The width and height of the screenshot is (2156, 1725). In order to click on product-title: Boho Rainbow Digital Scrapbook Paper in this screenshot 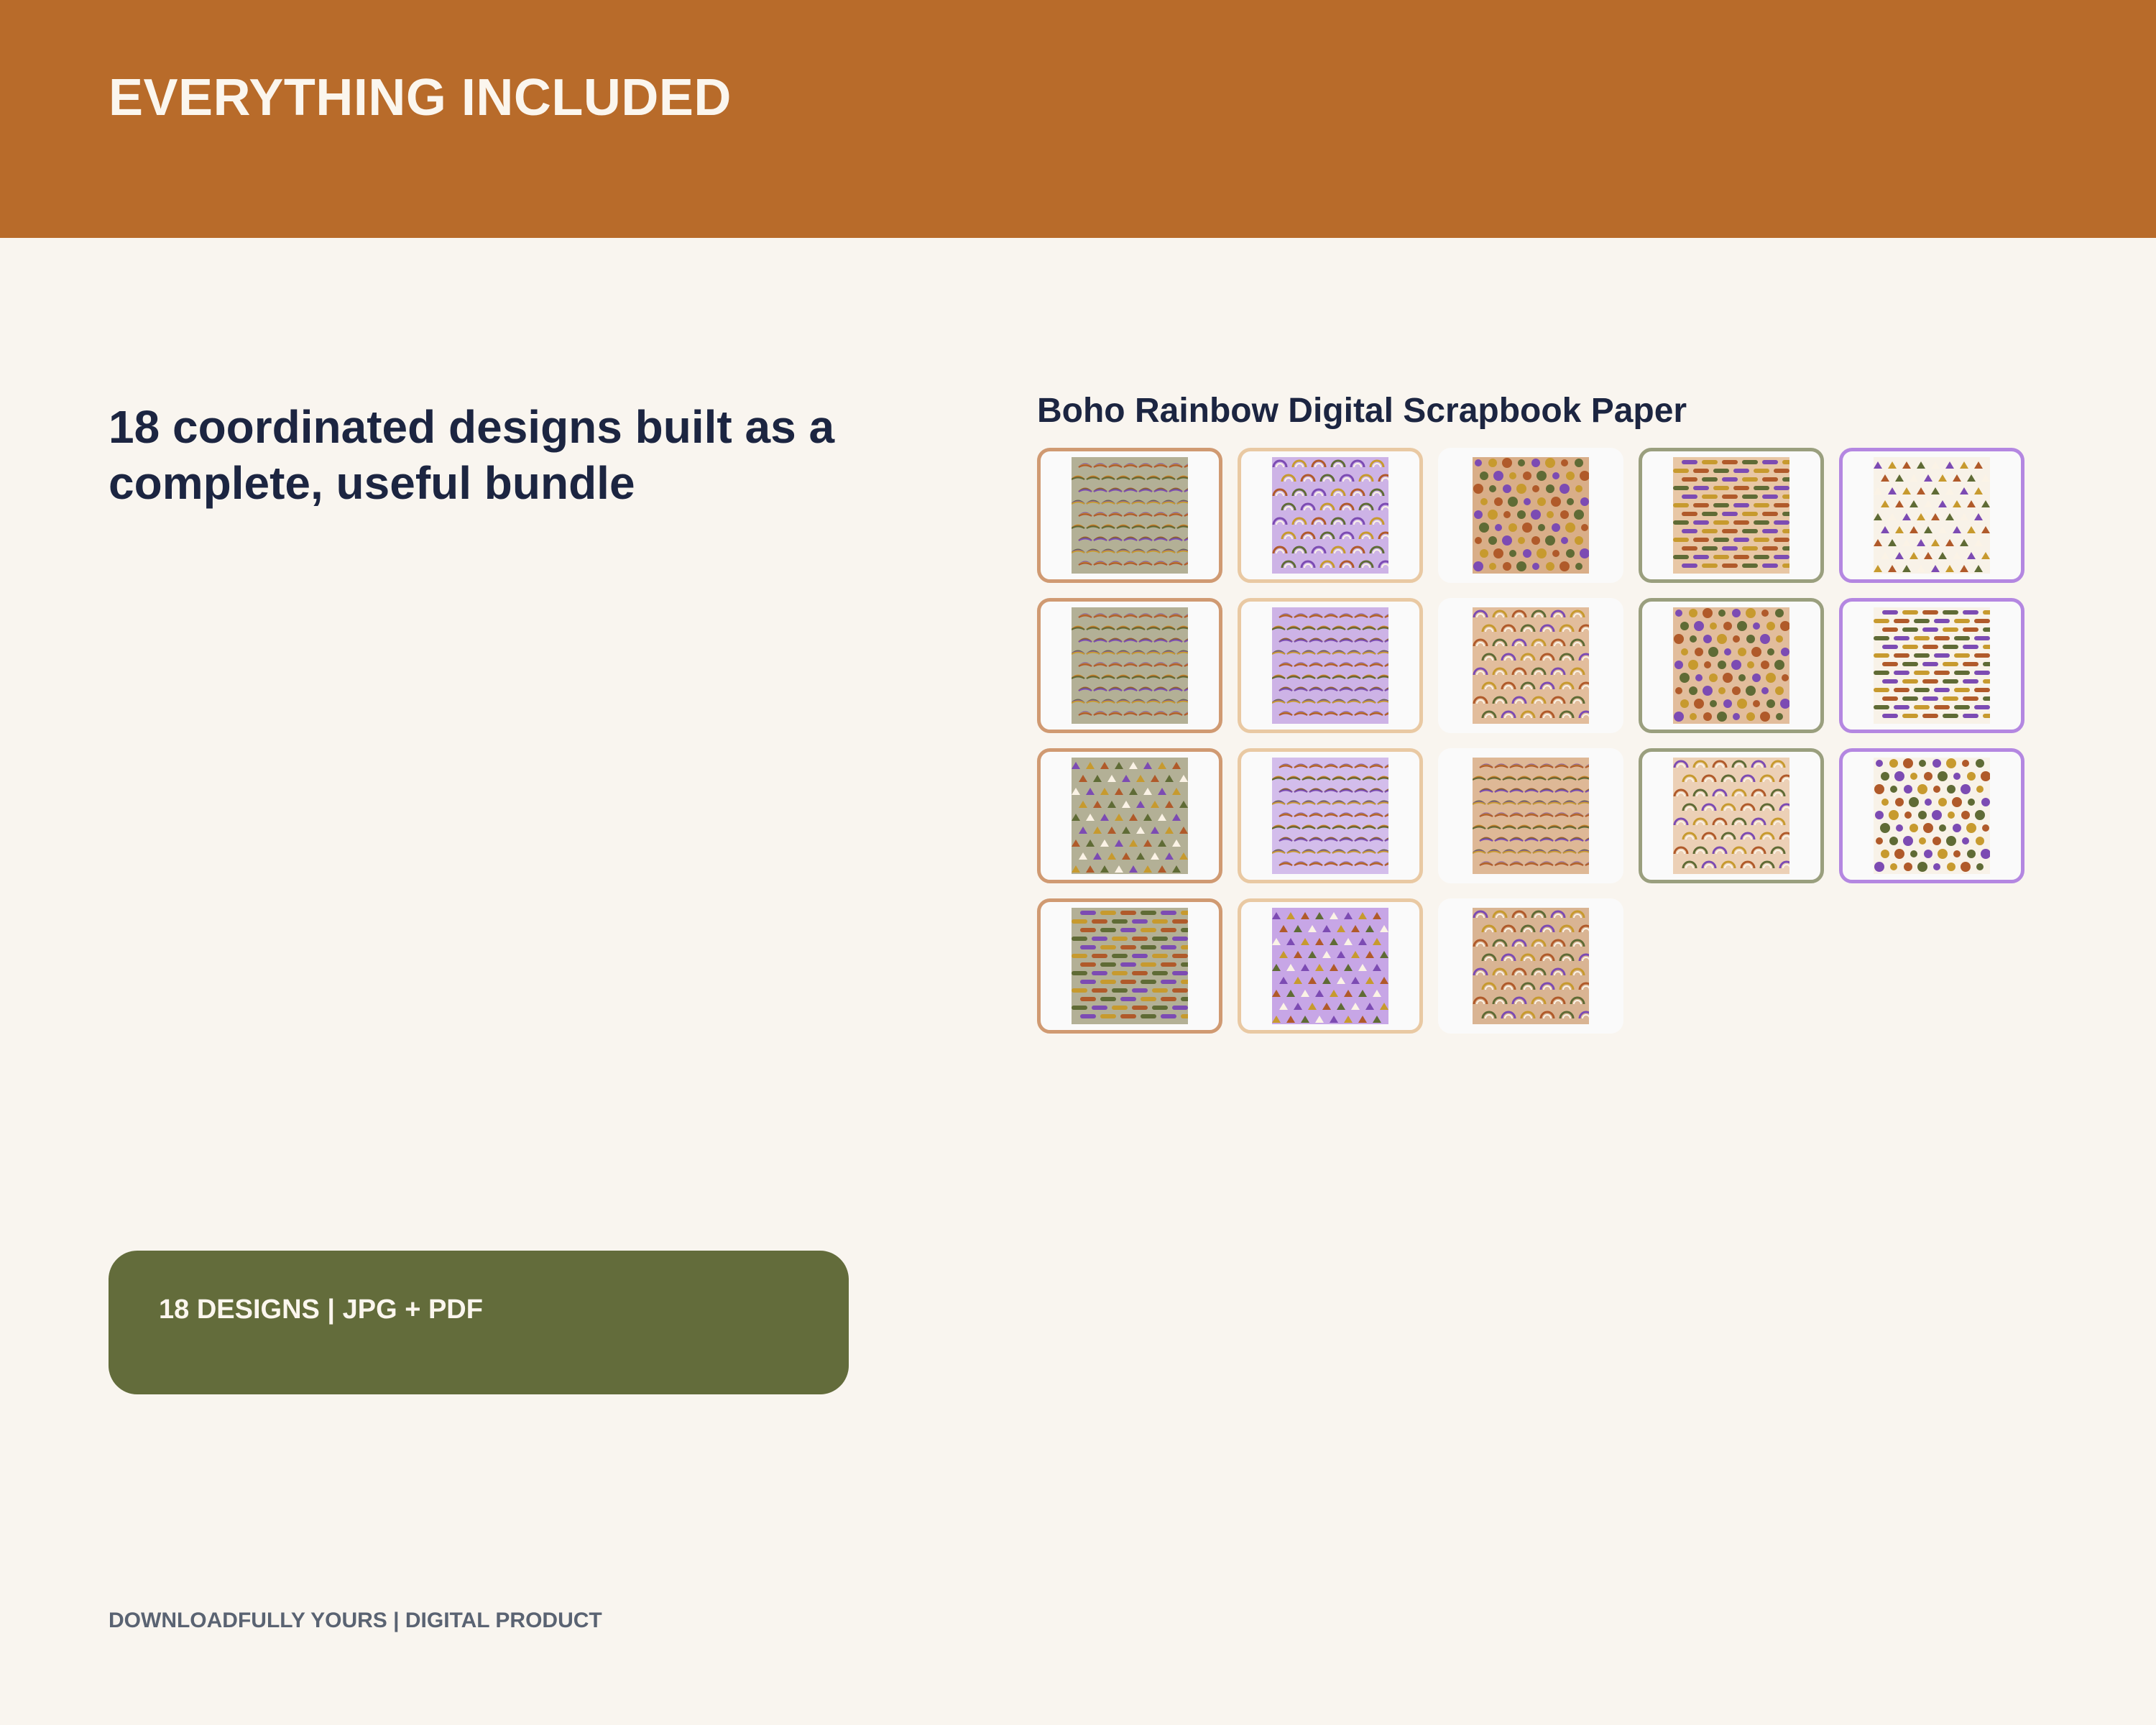, I will do `click(1362, 411)`.